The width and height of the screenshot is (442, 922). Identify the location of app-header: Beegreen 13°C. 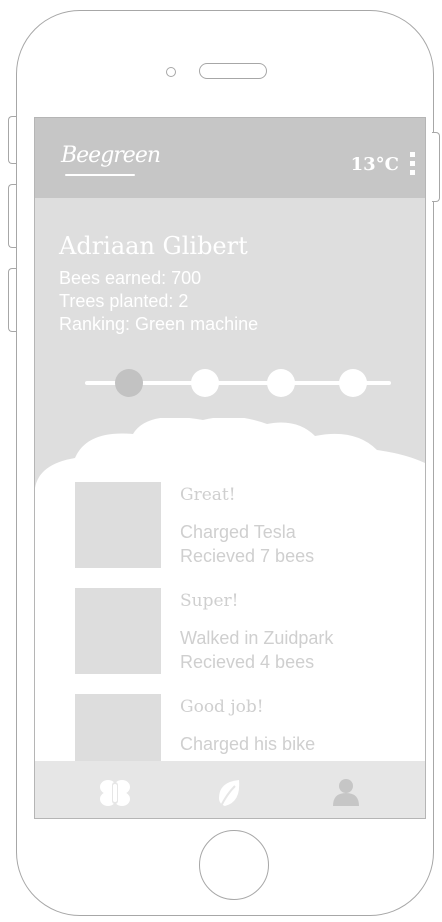
(230, 158).